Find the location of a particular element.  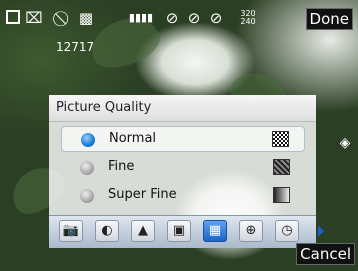

option-fine: Fine is located at coordinates (183, 168).